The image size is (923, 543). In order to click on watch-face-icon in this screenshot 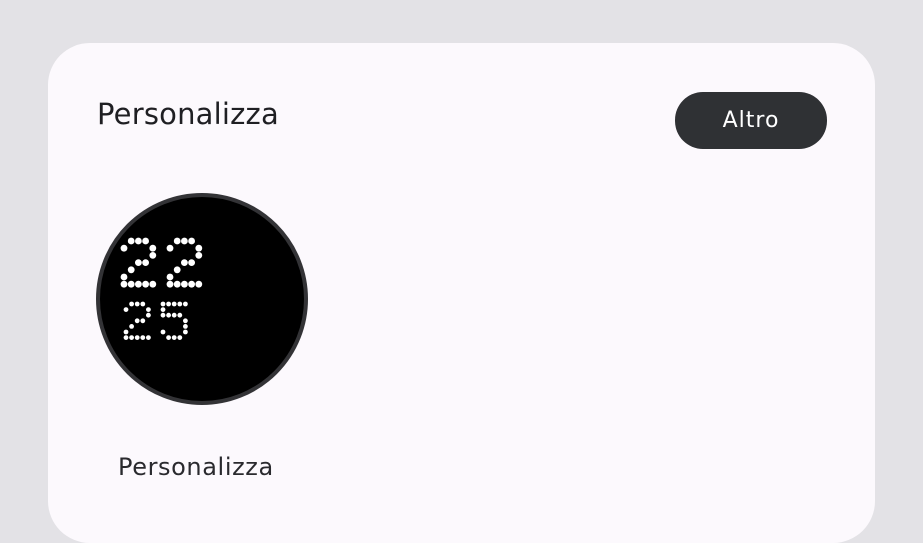, I will do `click(202, 299)`.